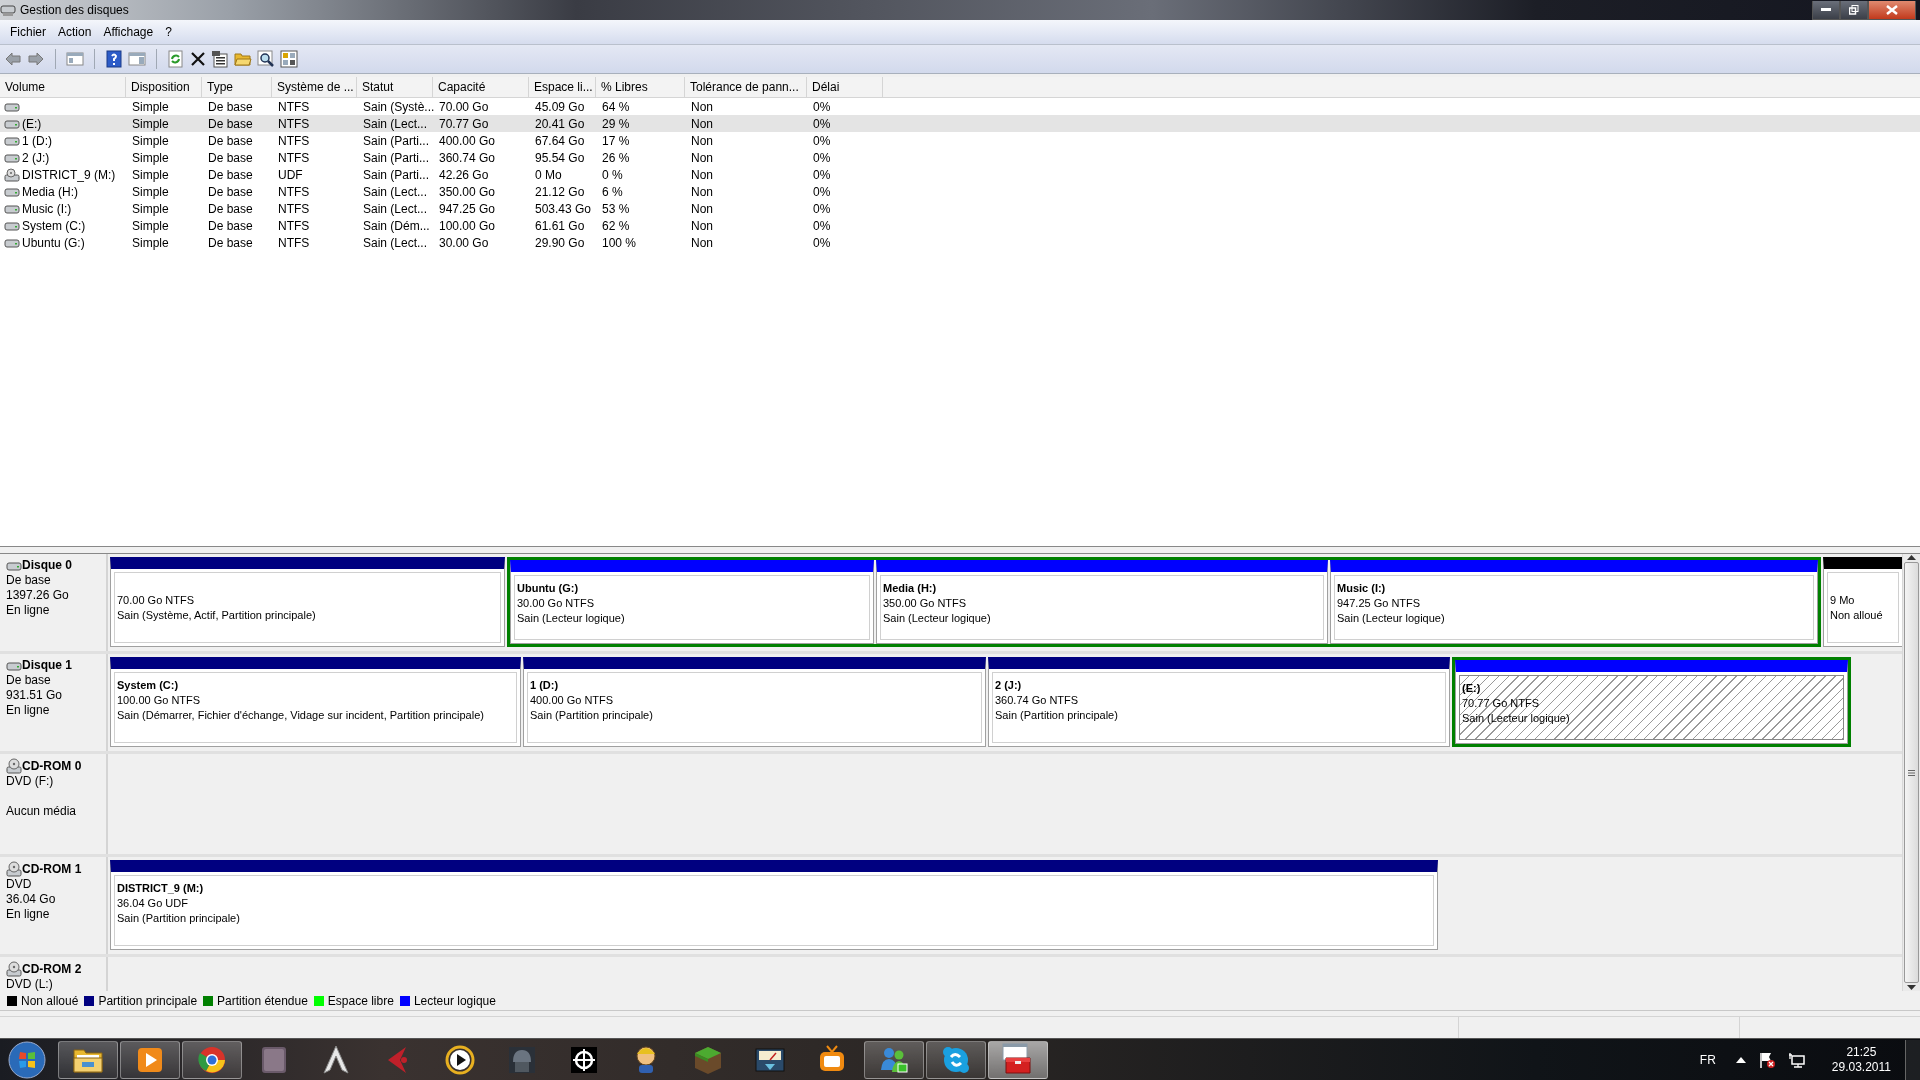  Describe the element at coordinates (548, 588) in the screenshot. I see `partition-name: Ubuntu (G:)` at that location.